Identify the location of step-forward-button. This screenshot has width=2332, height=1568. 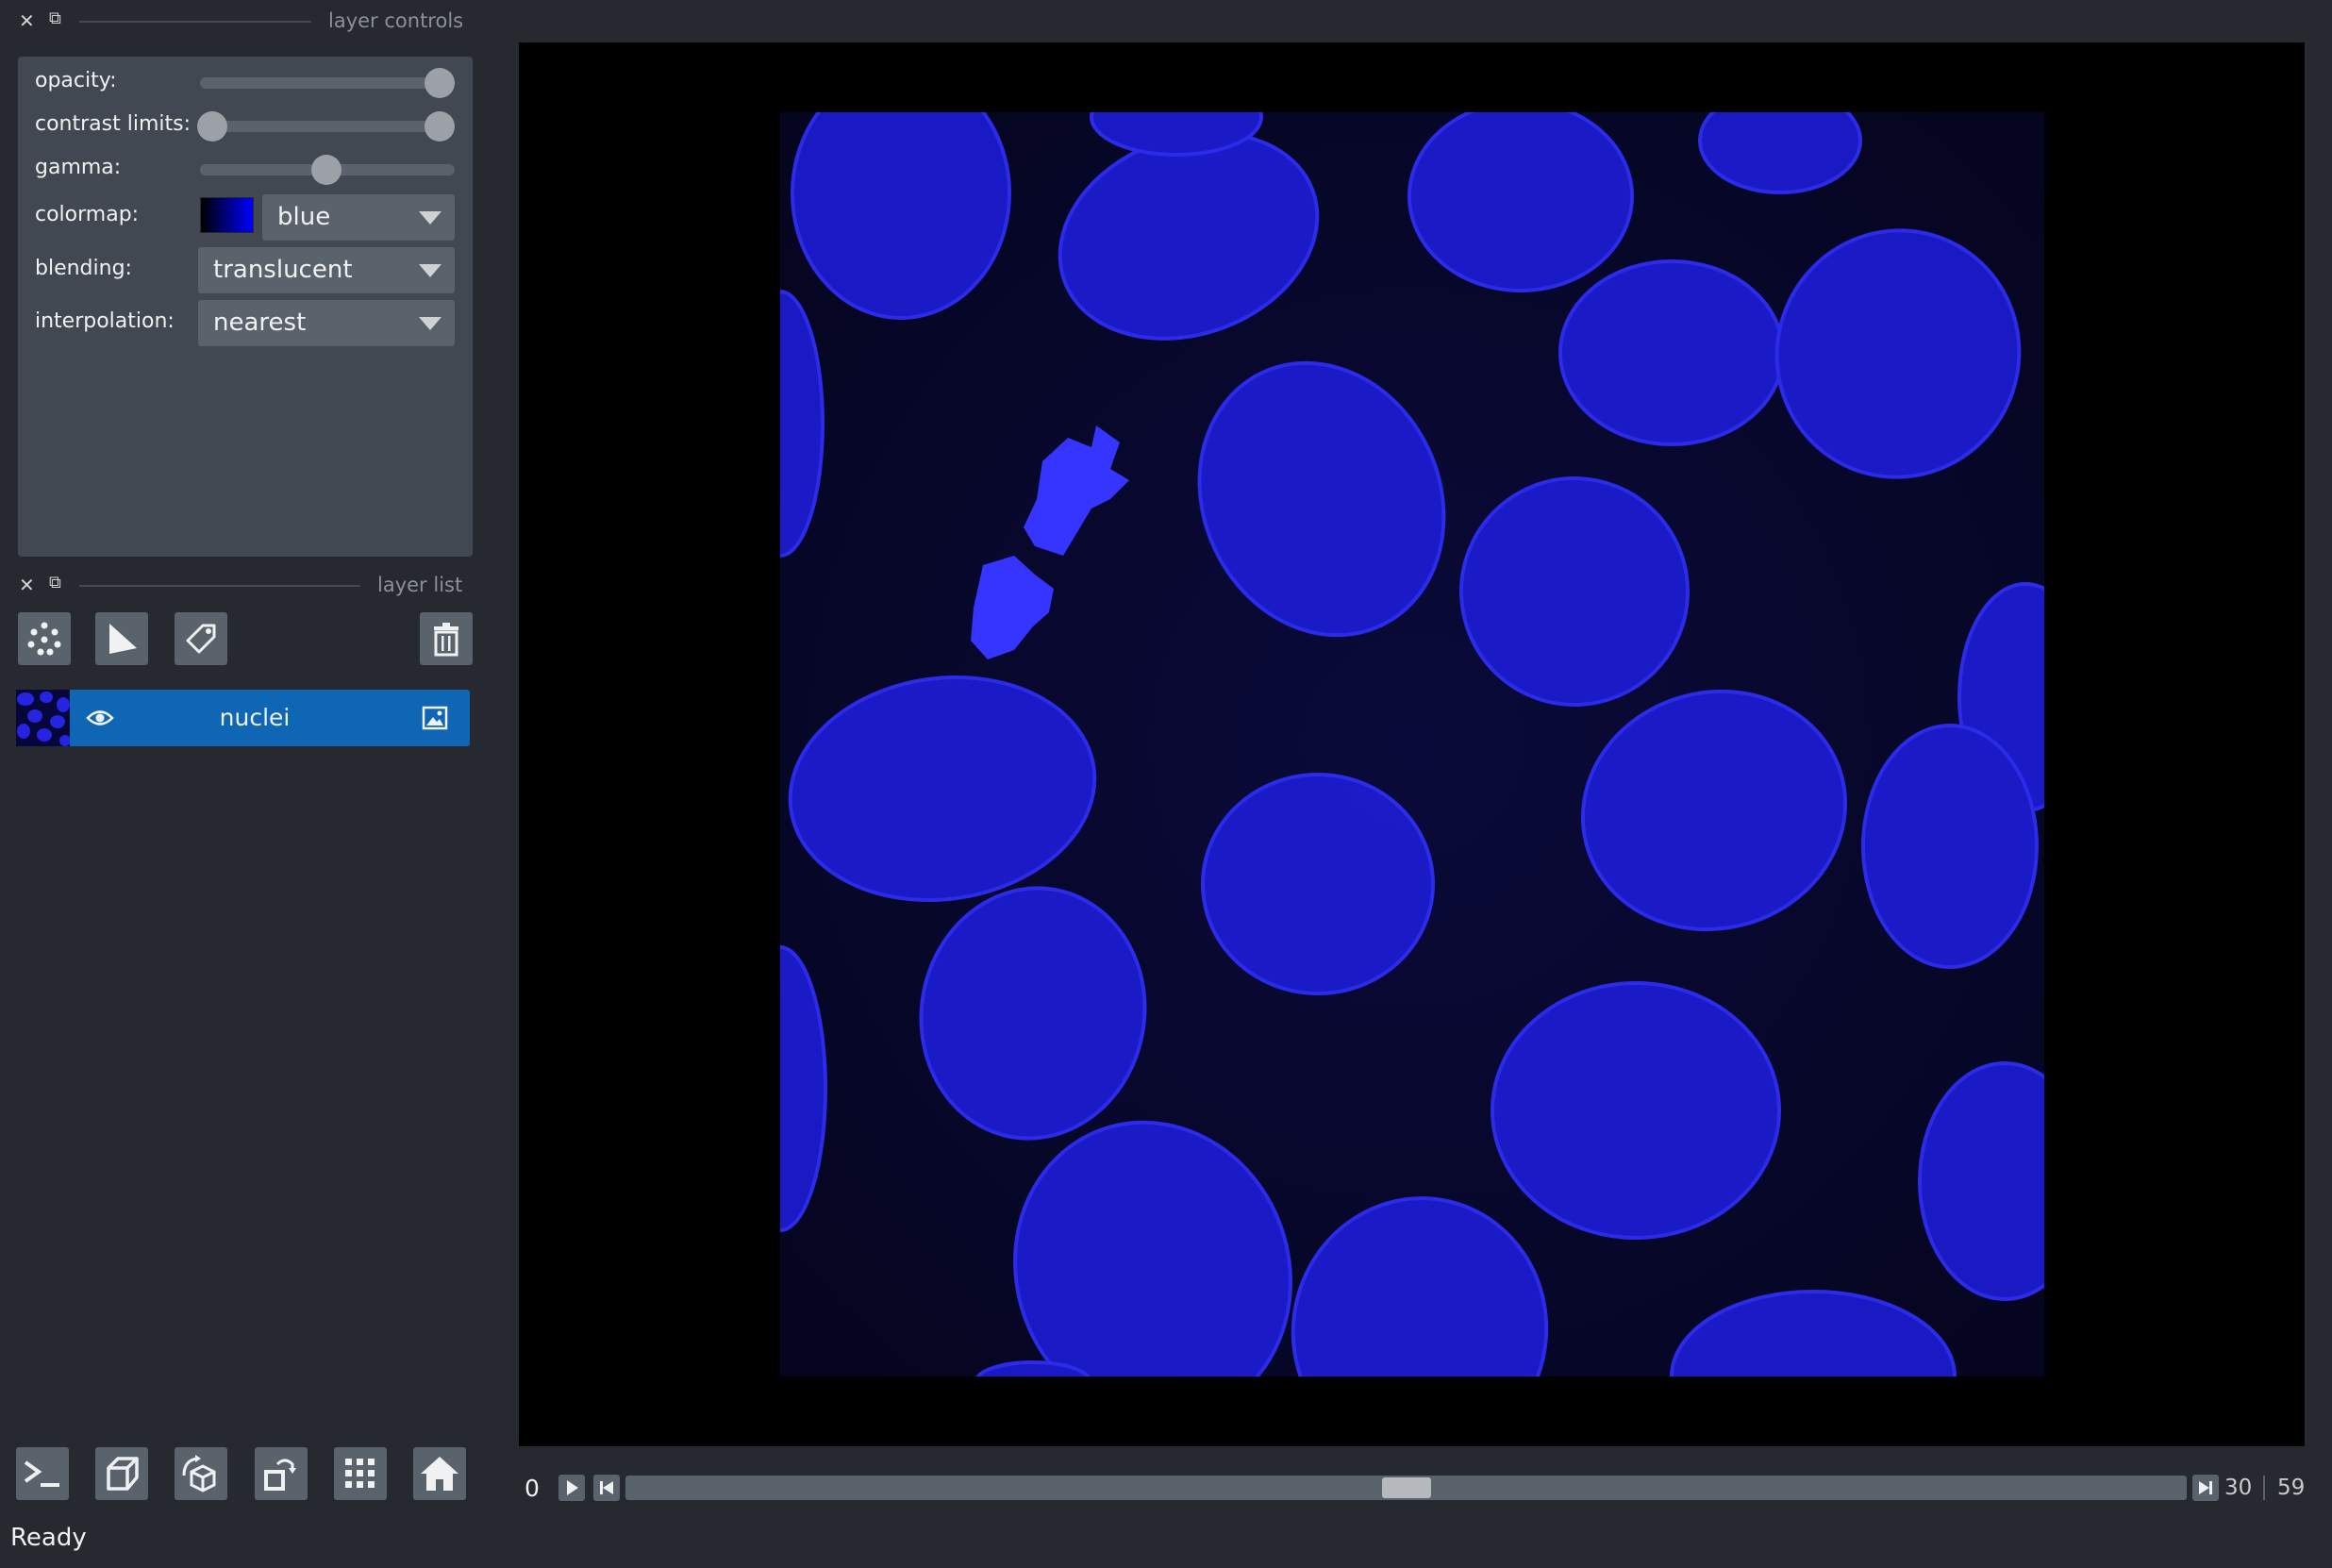
(2205, 1488).